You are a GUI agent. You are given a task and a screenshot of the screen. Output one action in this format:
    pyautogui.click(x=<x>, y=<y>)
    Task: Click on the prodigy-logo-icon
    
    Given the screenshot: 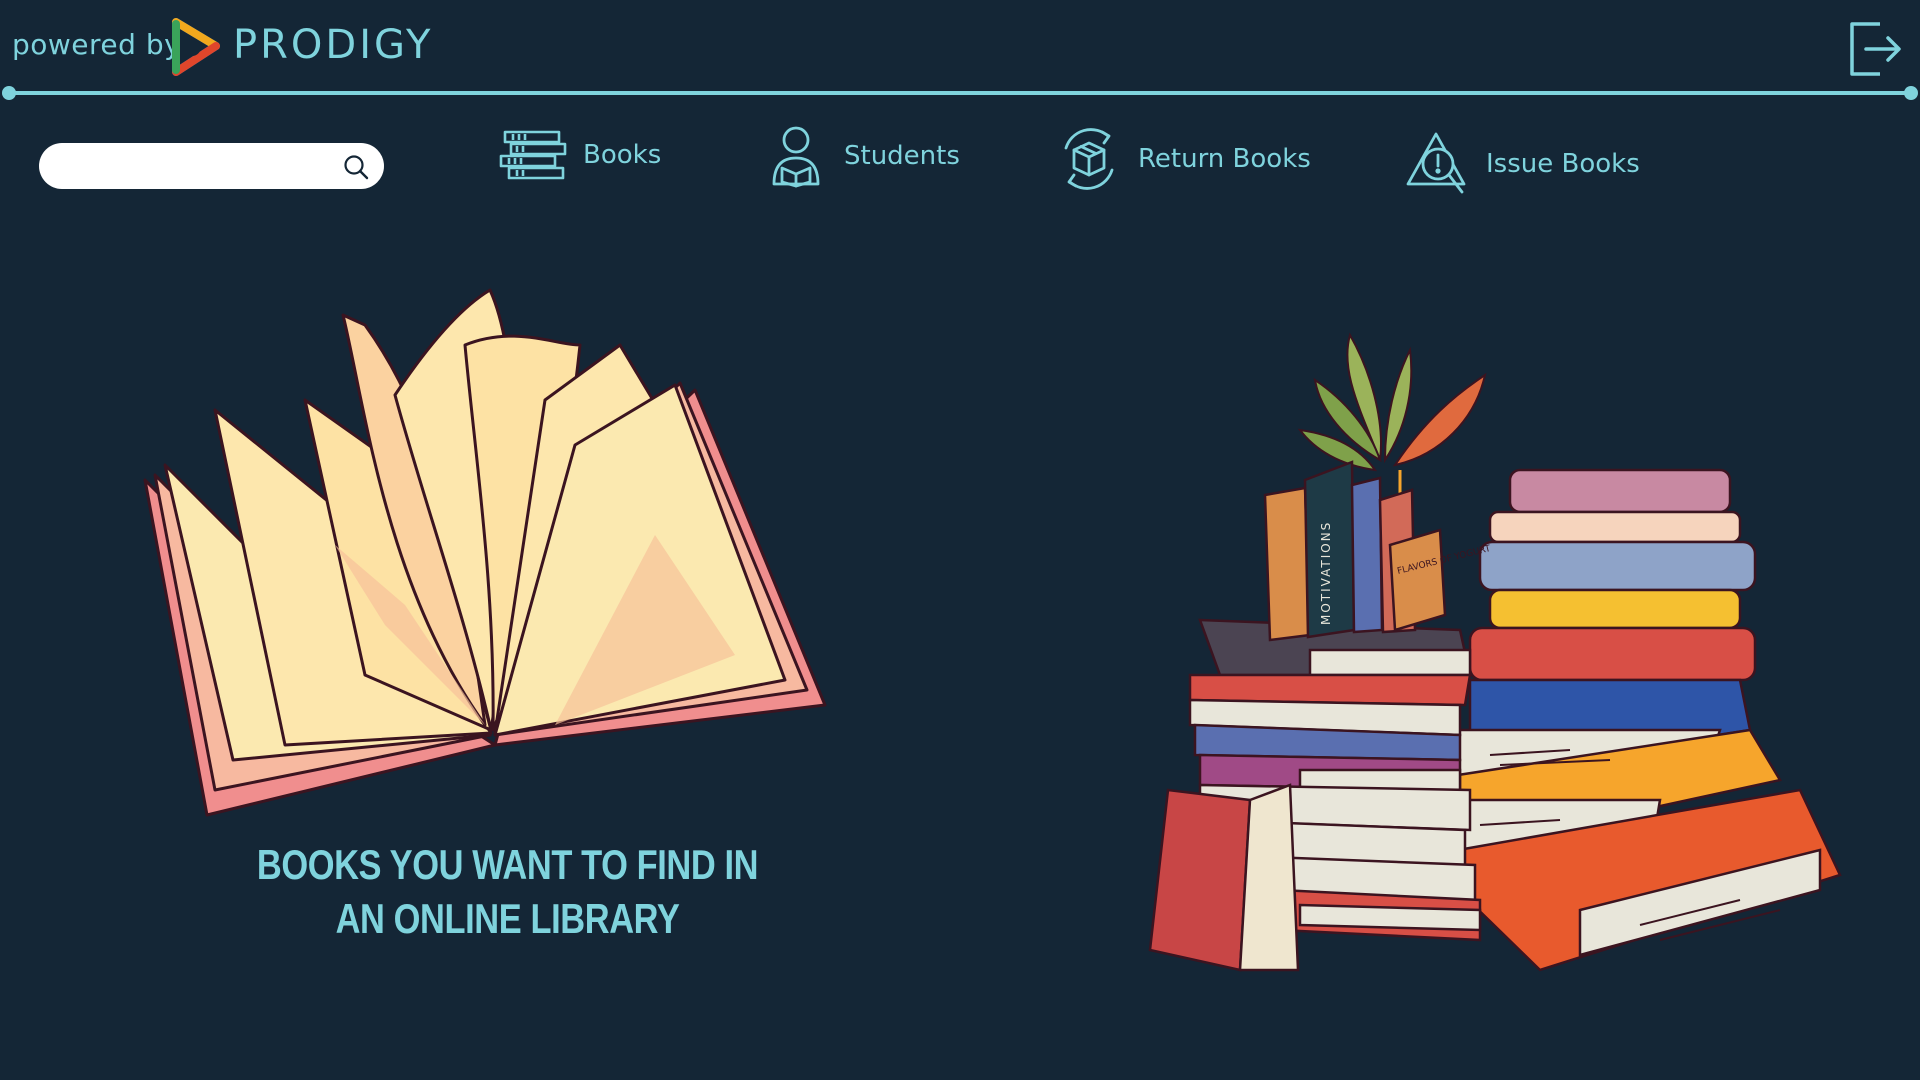 What is the action you would take?
    pyautogui.click(x=196, y=47)
    